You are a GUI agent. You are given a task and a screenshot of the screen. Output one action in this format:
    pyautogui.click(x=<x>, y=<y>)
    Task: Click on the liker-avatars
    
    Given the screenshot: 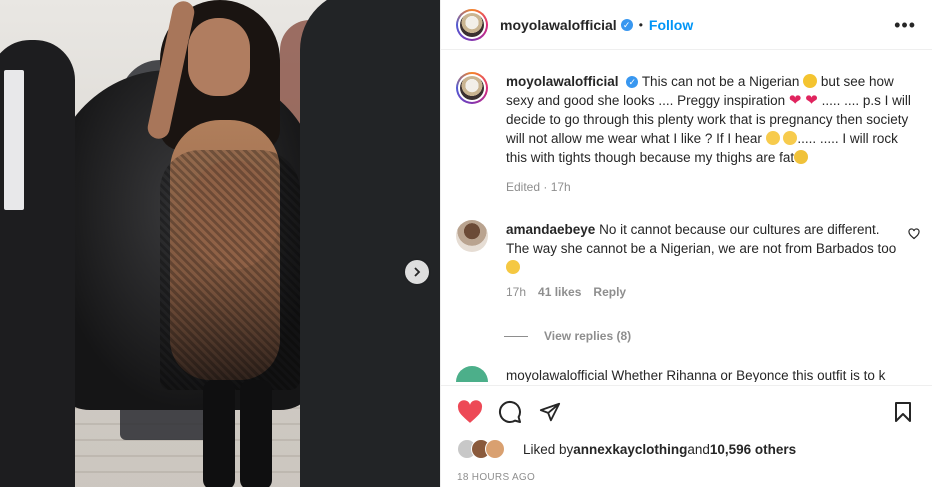 What is the action you would take?
    pyautogui.click(x=485, y=449)
    